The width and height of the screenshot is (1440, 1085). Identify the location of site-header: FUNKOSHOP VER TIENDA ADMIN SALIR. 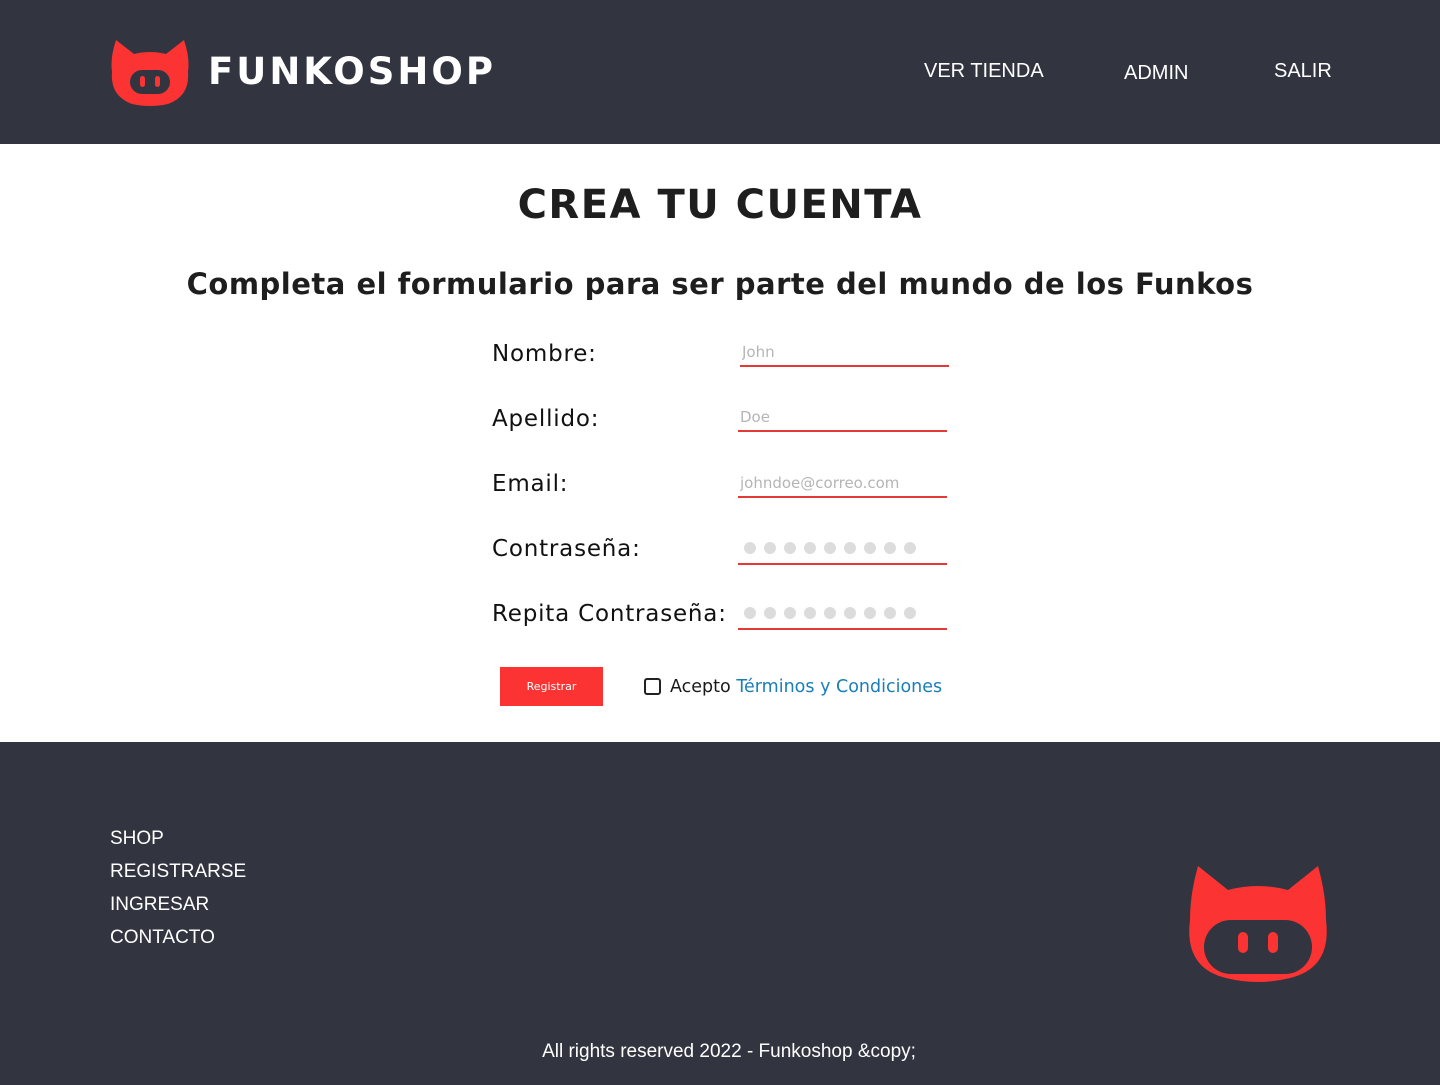
(720, 72).